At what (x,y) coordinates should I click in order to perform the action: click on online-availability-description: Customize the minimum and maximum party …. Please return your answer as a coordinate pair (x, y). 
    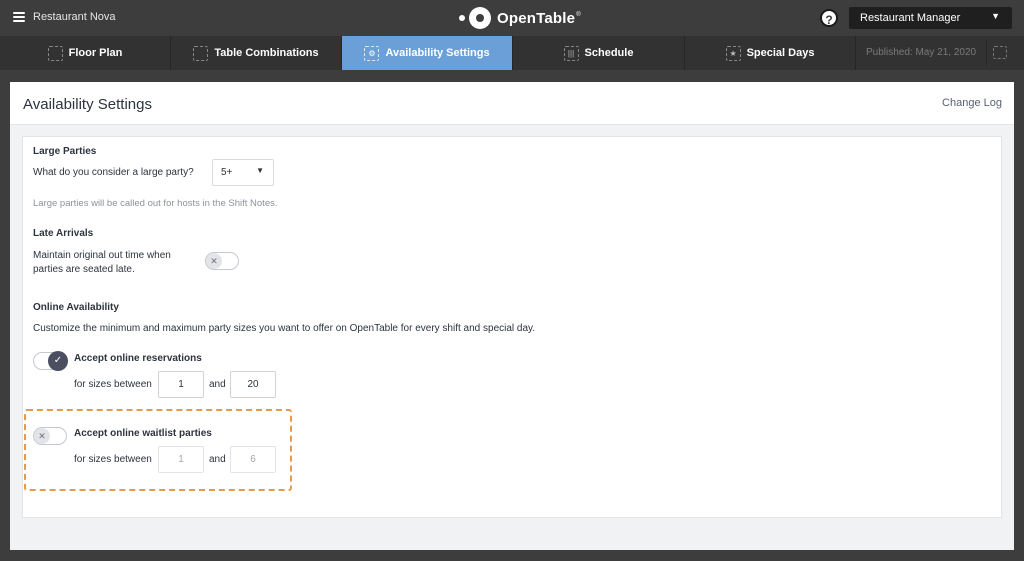
    Looking at the image, I should click on (284, 328).